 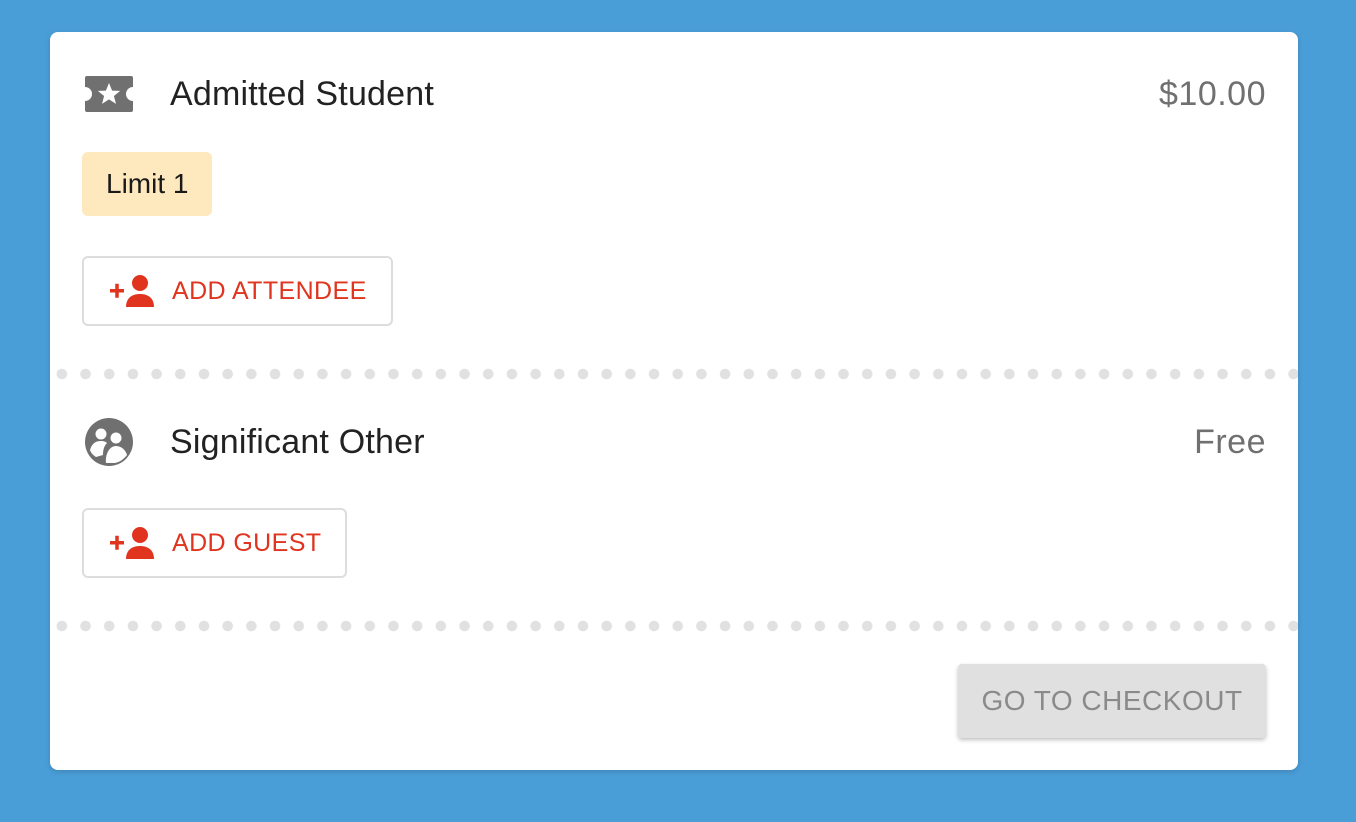 What do you see at coordinates (269, 290) in the screenshot?
I see `add-attendee-label: ADD ATTENDEE` at bounding box center [269, 290].